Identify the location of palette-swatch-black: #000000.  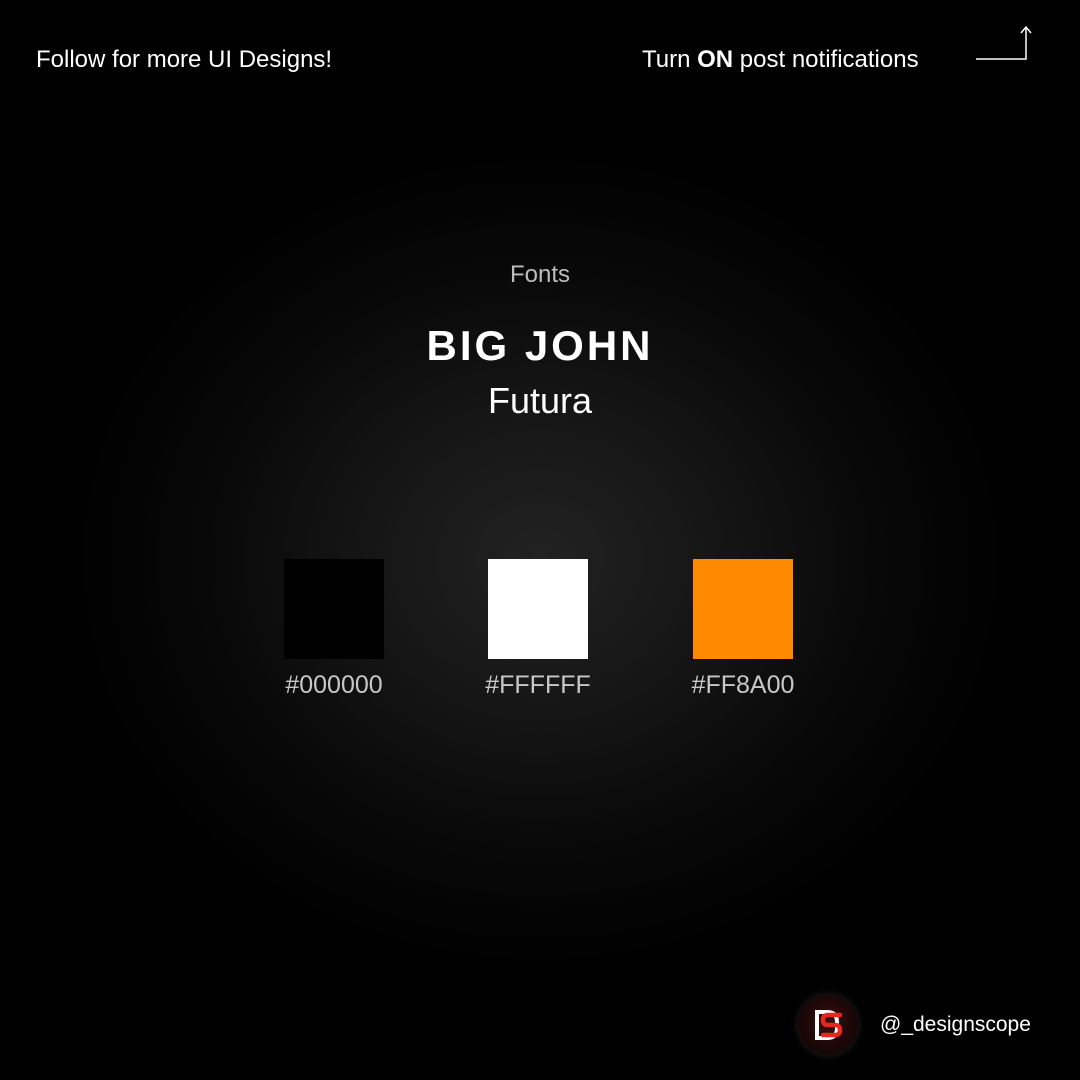
(334, 630).